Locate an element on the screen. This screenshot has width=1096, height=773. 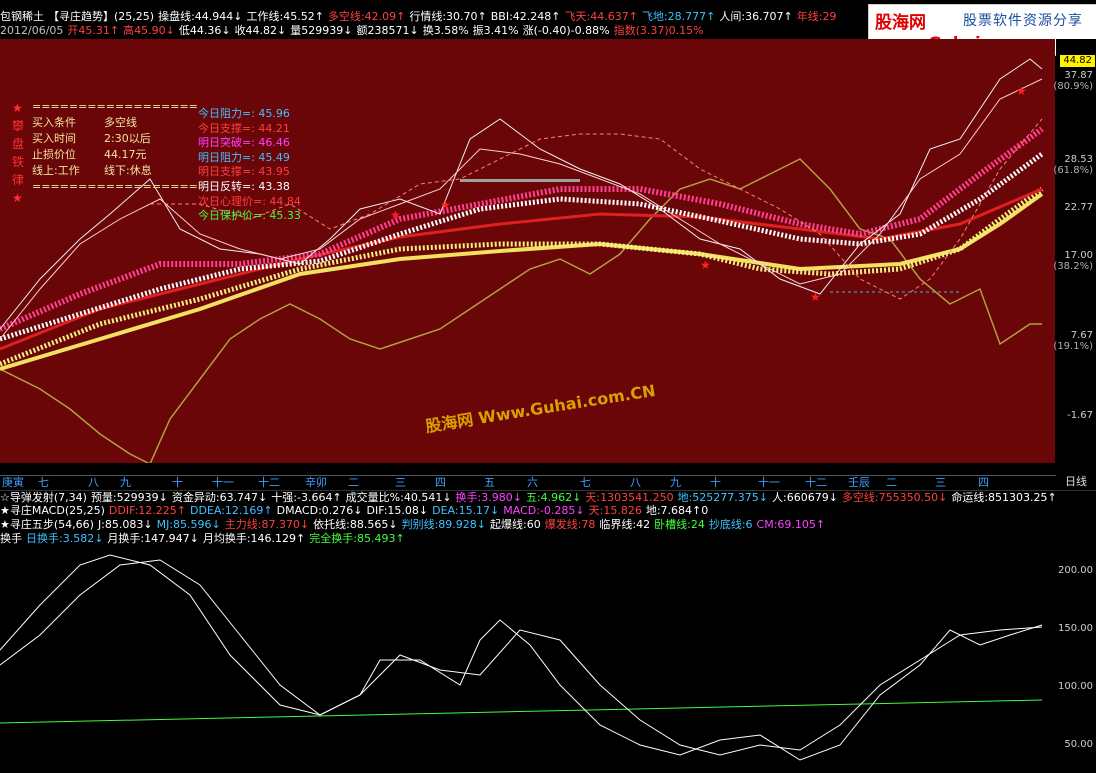
price-tick-value: 37.87 is located at coordinates (1078, 75).